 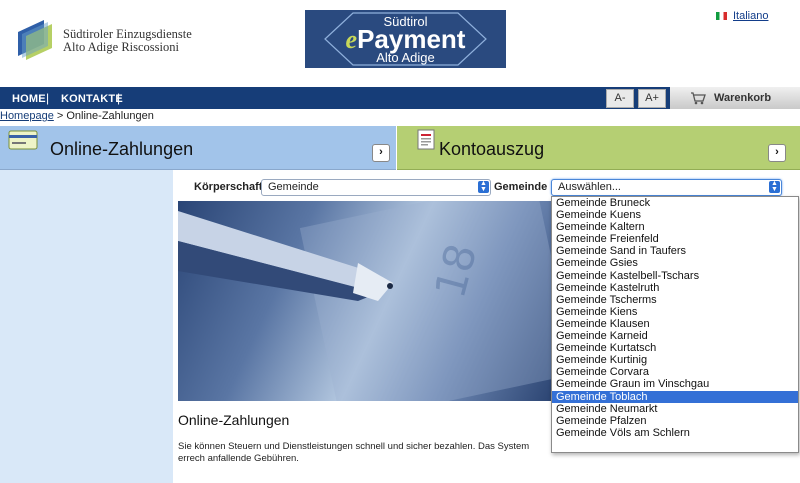 I want to click on koerperschaft-select: Gemeinde ▲ ▼, so click(x=376, y=187).